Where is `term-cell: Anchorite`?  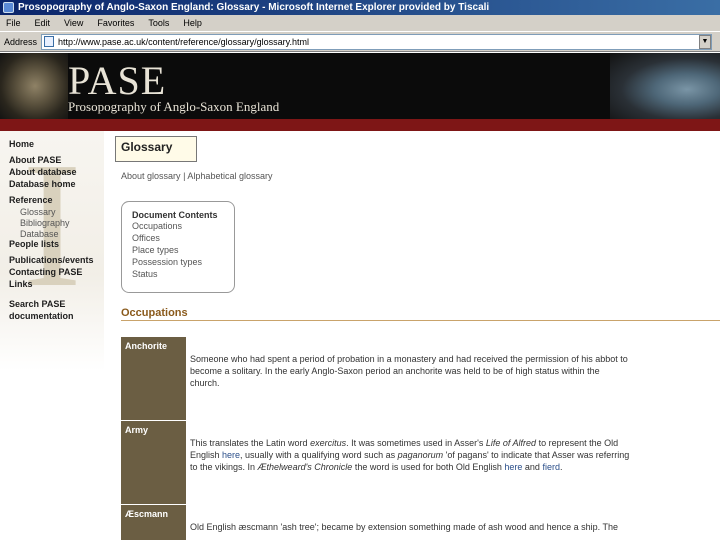 term-cell: Anchorite is located at coordinates (153, 378).